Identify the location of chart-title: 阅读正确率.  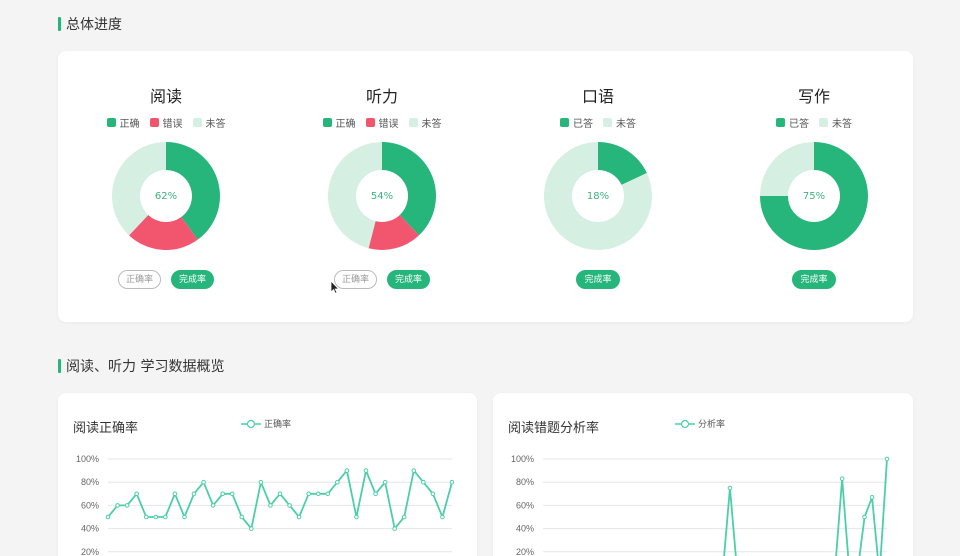
(106, 428).